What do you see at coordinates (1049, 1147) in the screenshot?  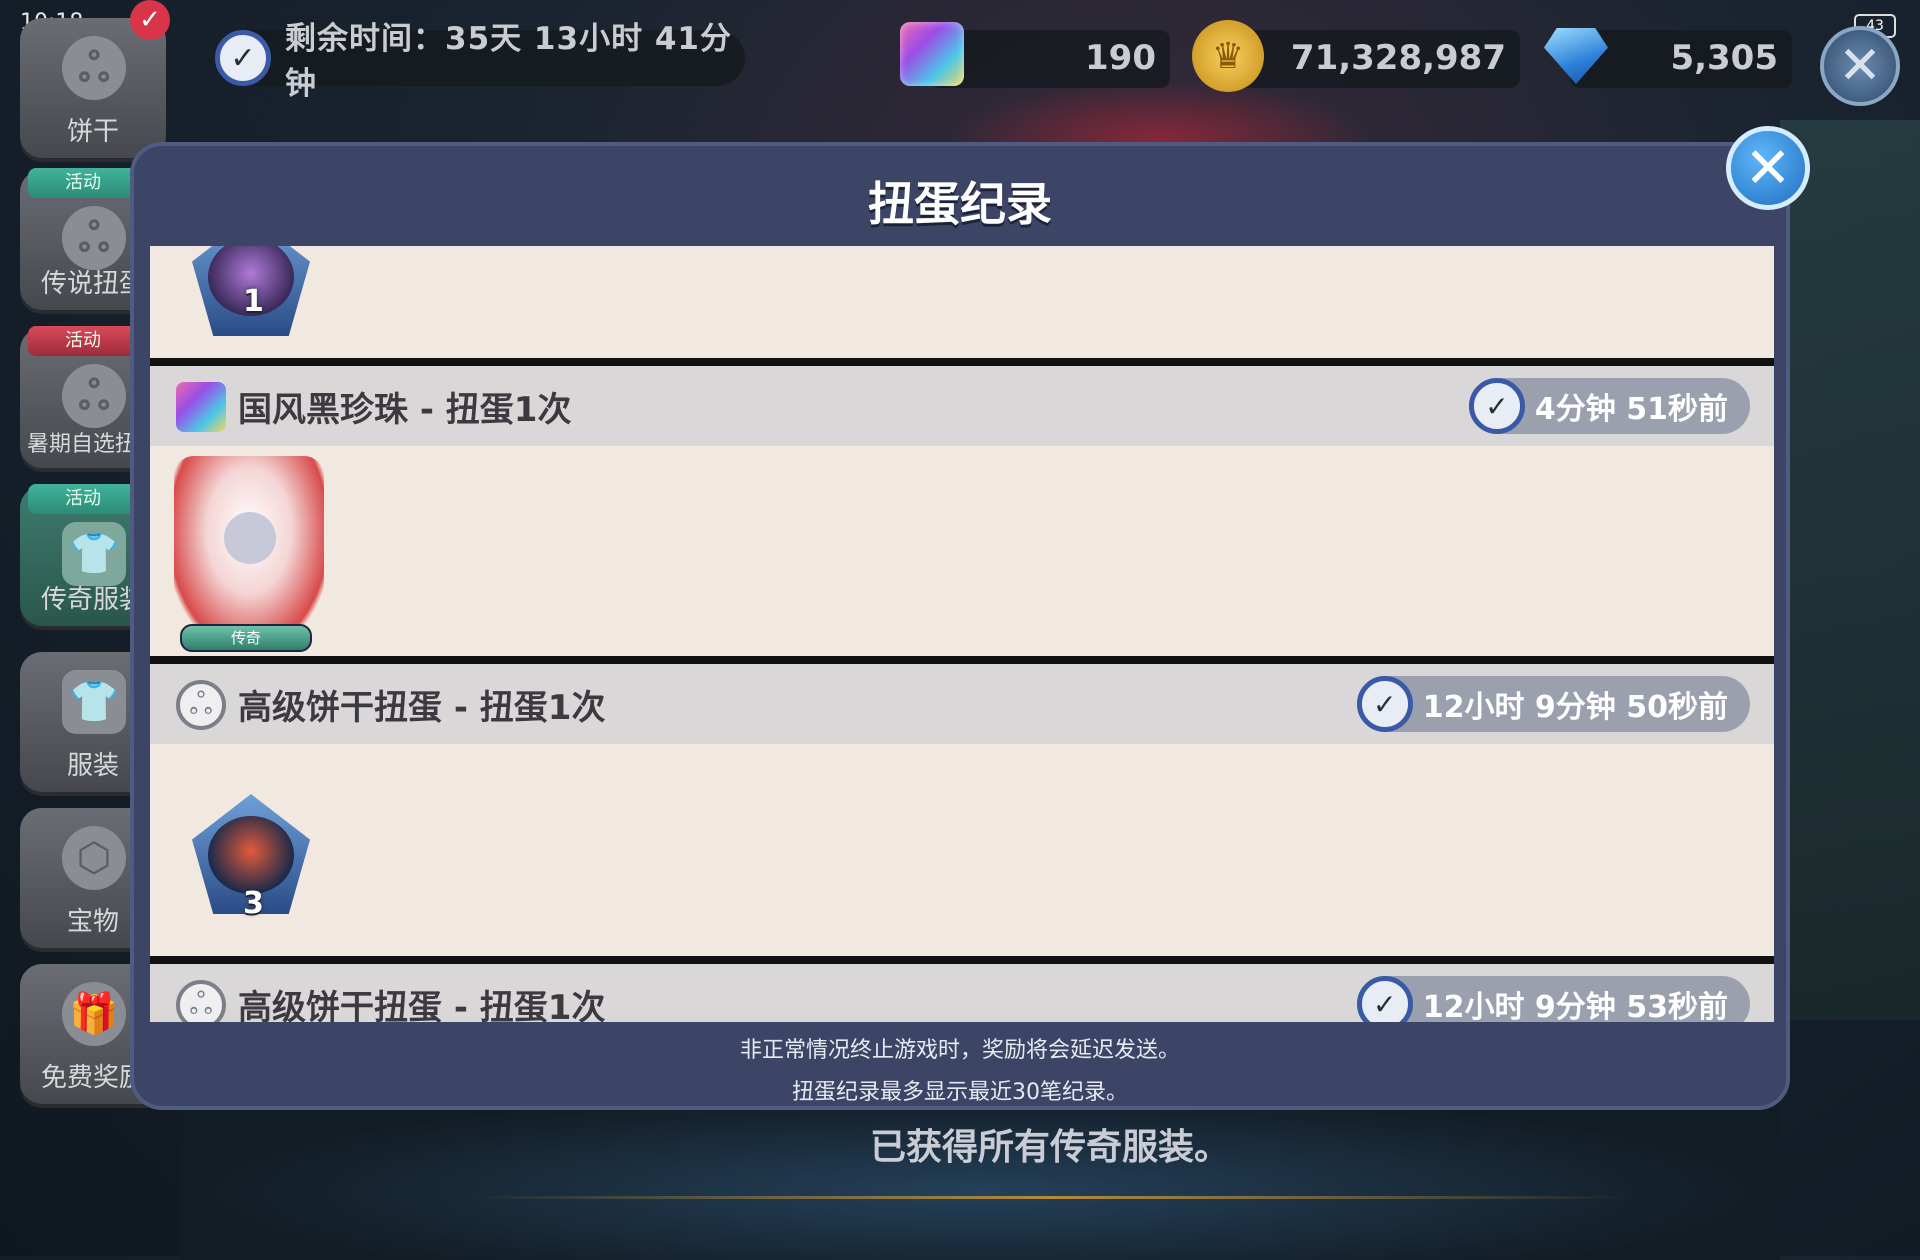 I see `all-legend-costumes-obtained-text: 已获得所有传奇服装。` at bounding box center [1049, 1147].